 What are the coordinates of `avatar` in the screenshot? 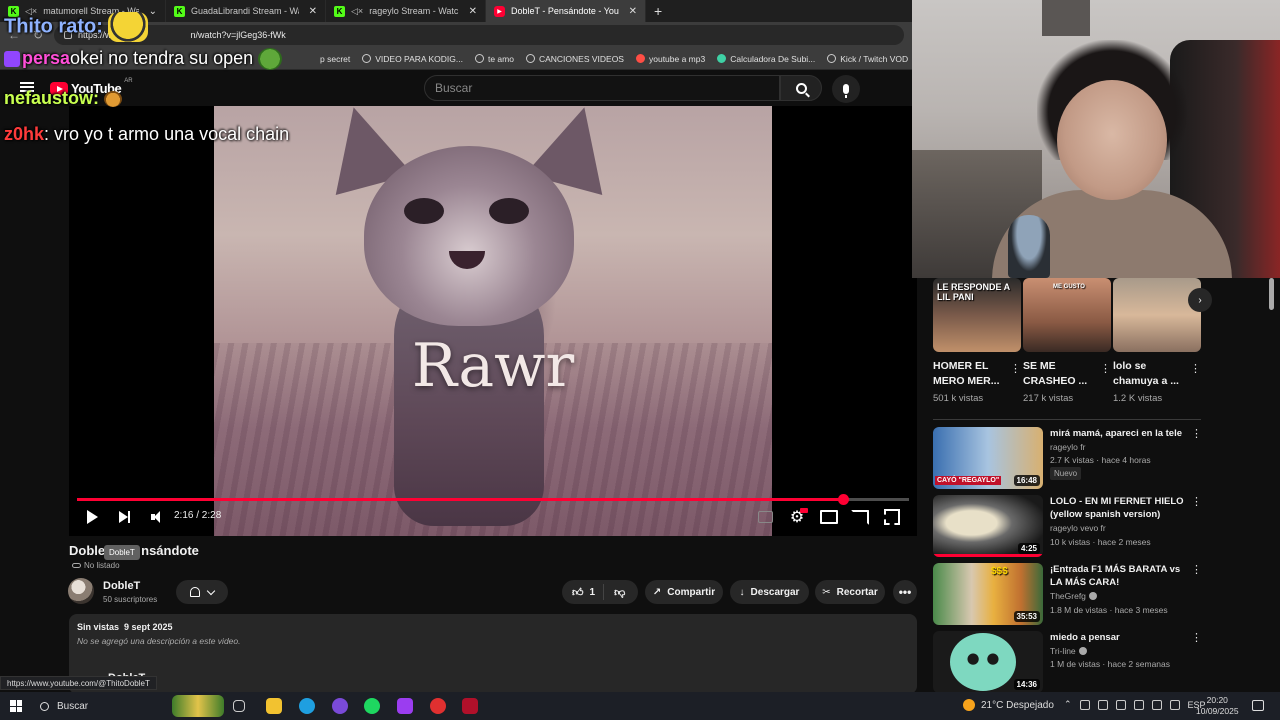 It's located at (81, 591).